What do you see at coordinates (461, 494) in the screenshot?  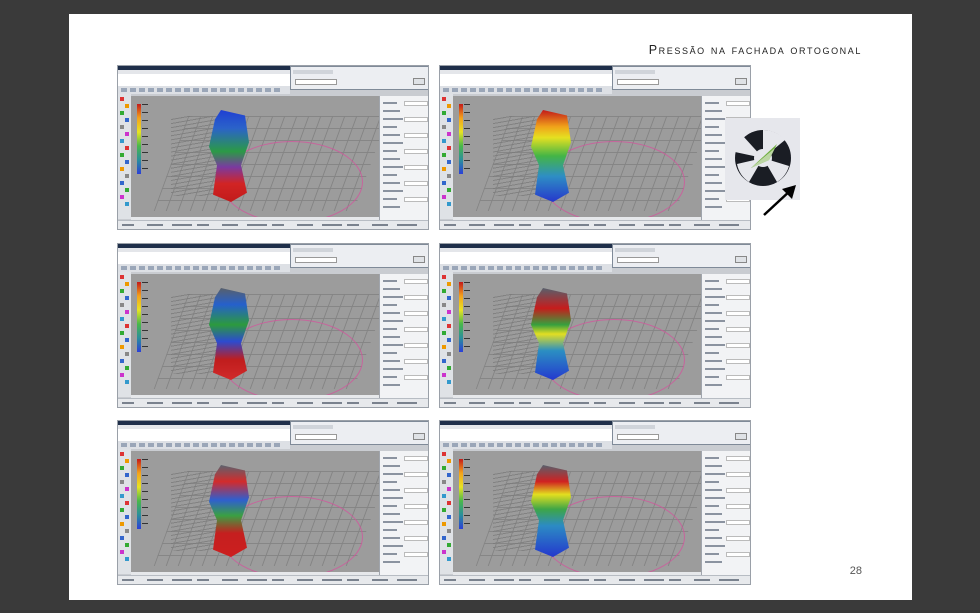 I see `color-legend` at bounding box center [461, 494].